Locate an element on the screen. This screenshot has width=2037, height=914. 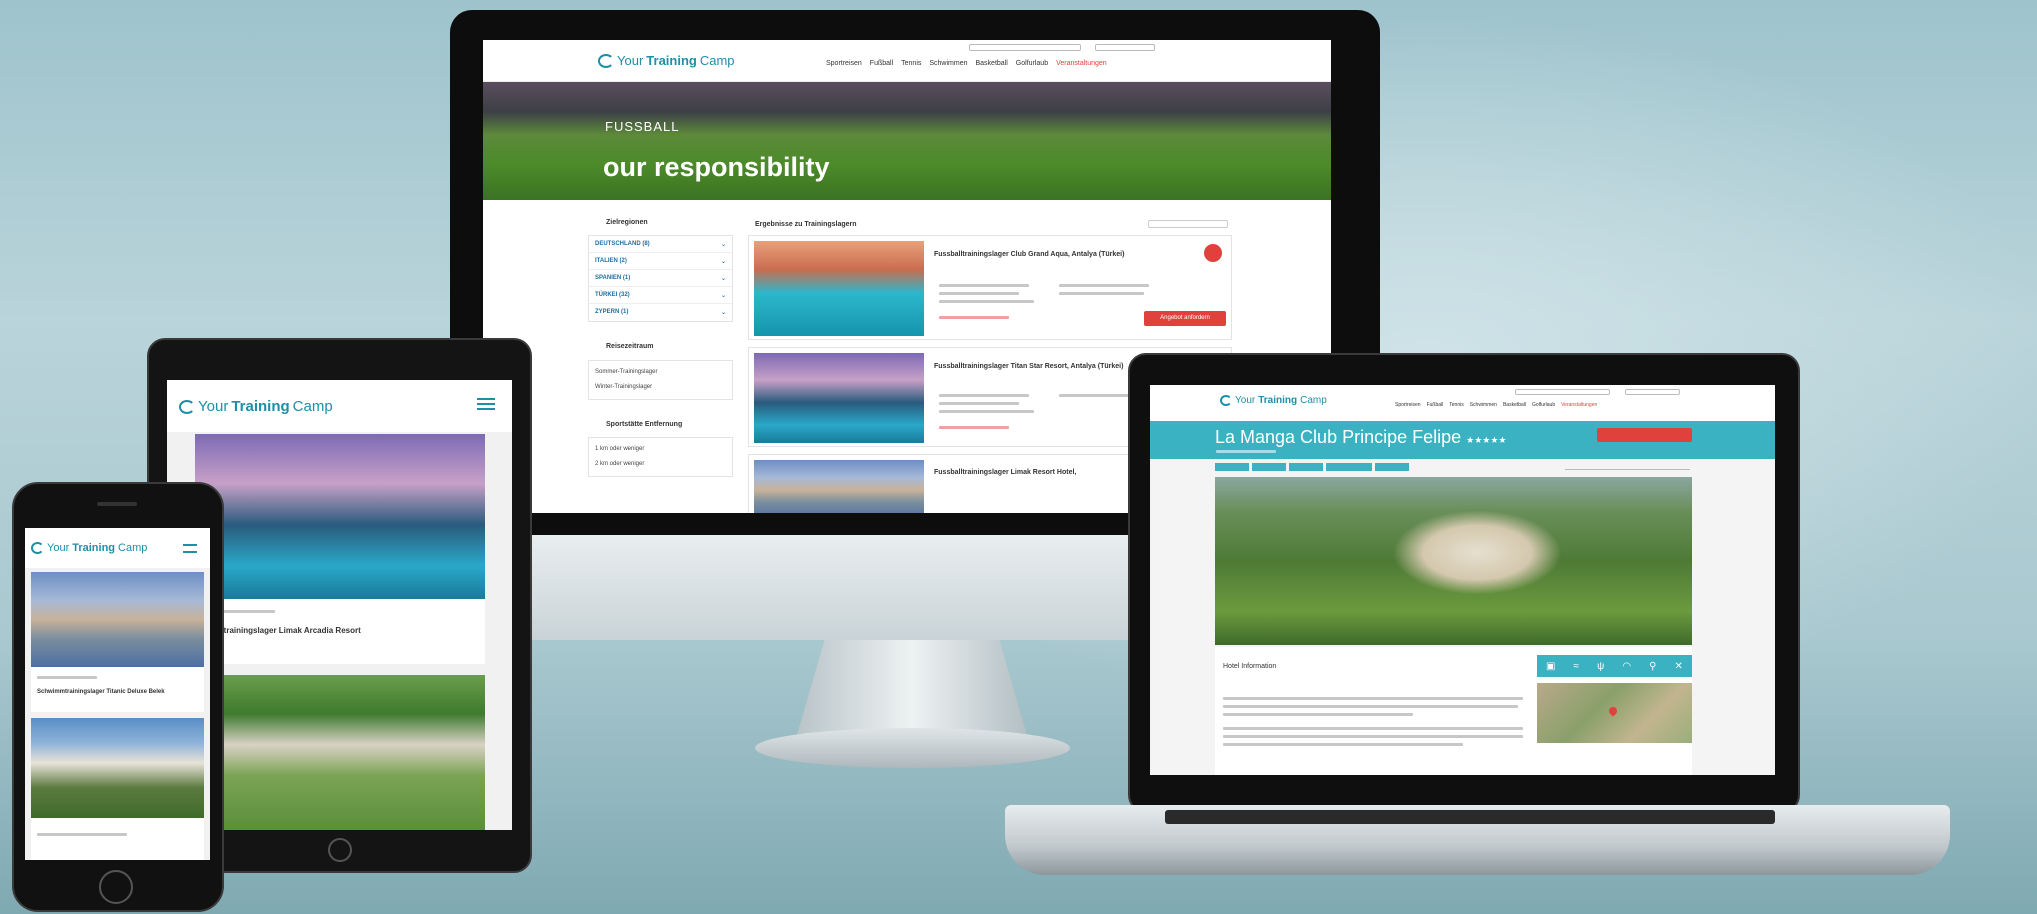
reisezeitraum-title: Reisezeitraum is located at coordinates (630, 346).